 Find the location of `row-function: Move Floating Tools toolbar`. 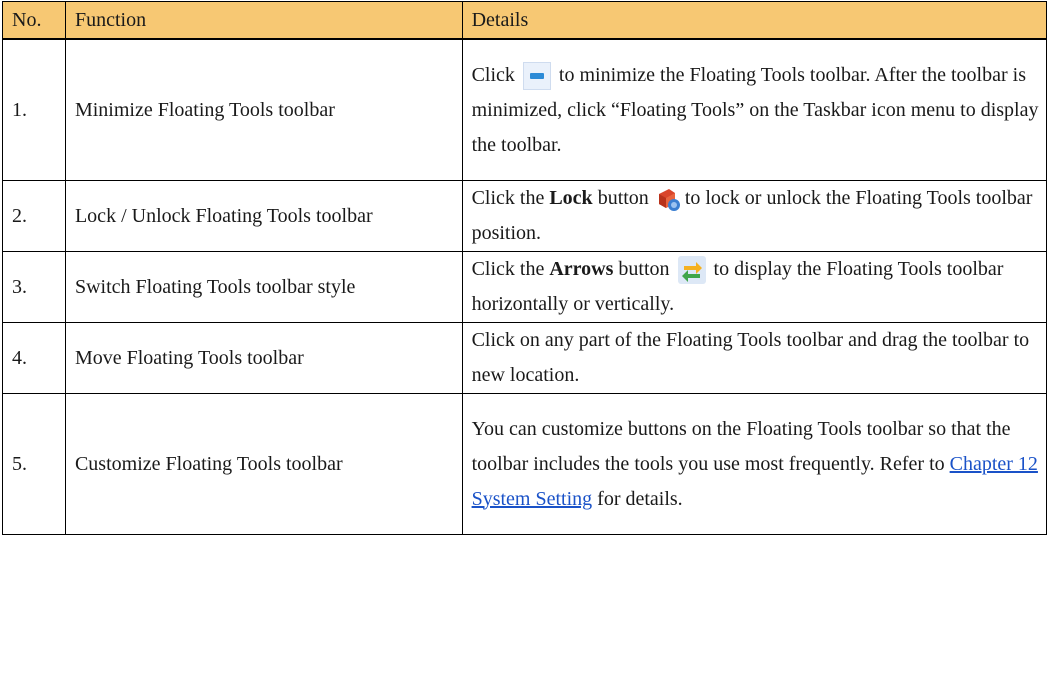

row-function: Move Floating Tools toolbar is located at coordinates (263, 358).